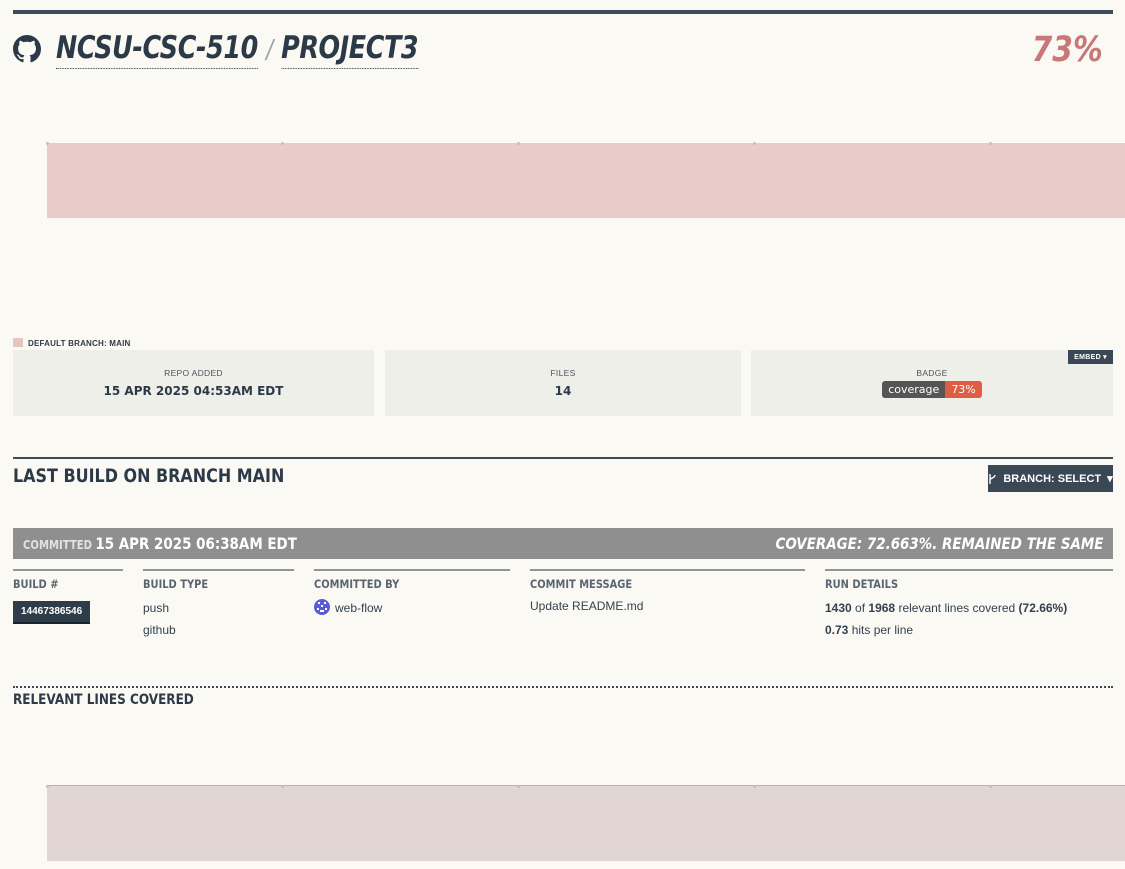 The height and width of the screenshot is (869, 1125). I want to click on repo-added-label: REPO ADDED, so click(193, 373).